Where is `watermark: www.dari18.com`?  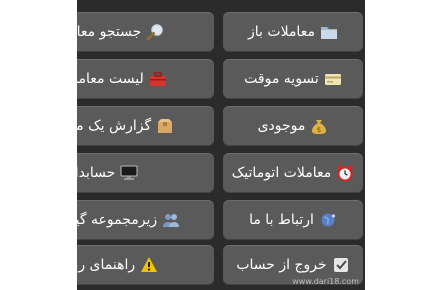
watermark: www.dari18.com is located at coordinates (325, 281).